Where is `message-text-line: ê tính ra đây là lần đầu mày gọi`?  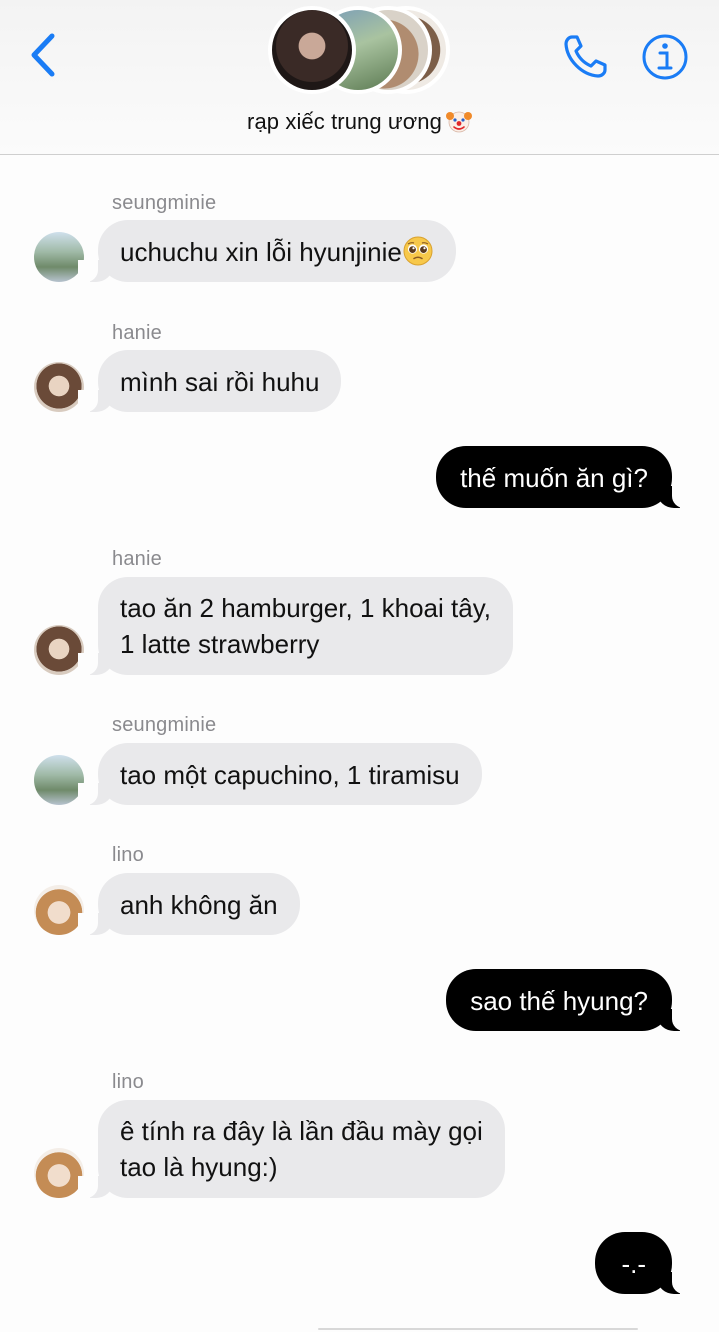 message-text-line: ê tính ra đây là lần đầu mày gọi is located at coordinates (301, 1131).